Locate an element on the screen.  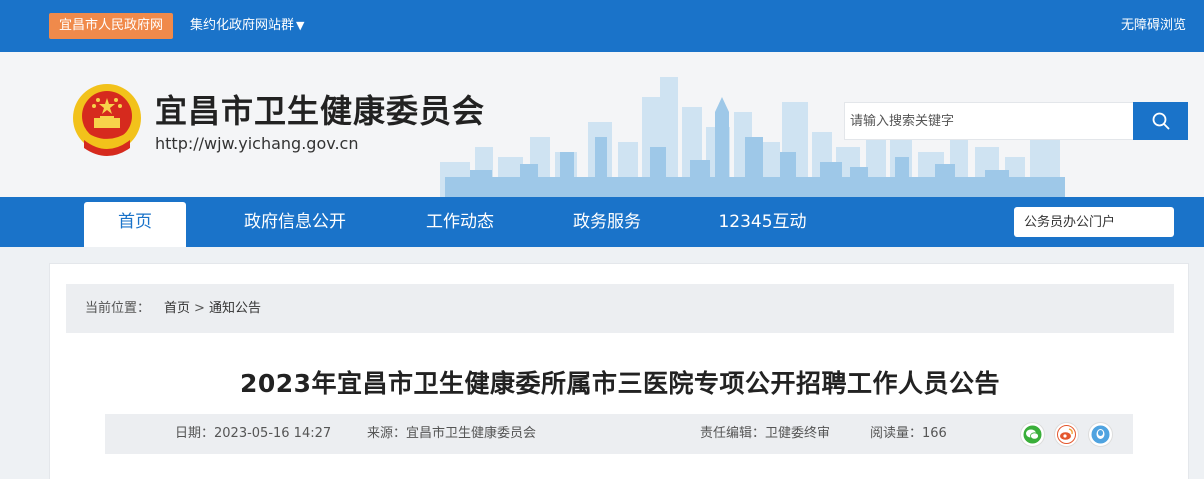
share-qq-button is located at coordinates (1100, 434).